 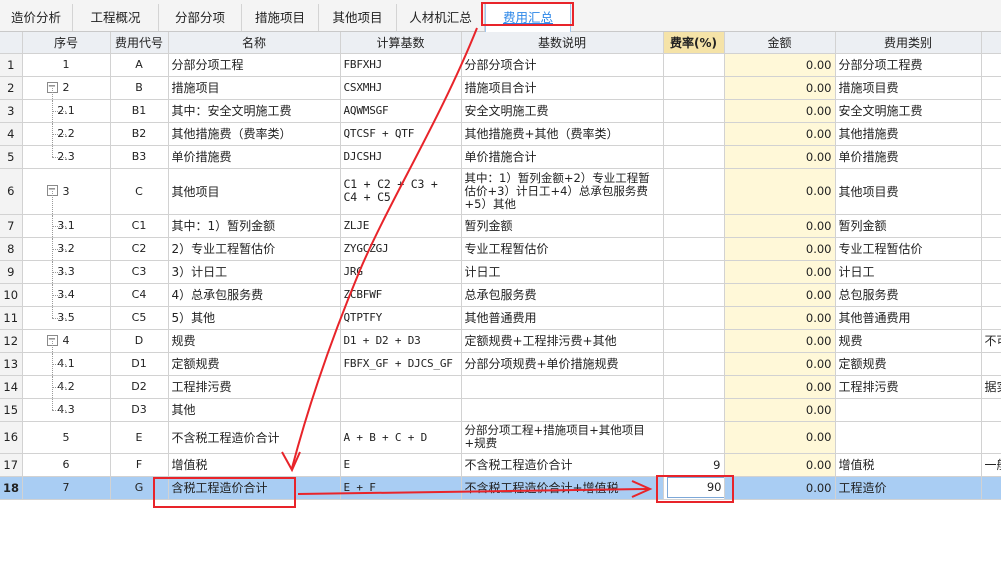 What do you see at coordinates (66, 65) in the screenshot?
I see `cell-seq: 1` at bounding box center [66, 65].